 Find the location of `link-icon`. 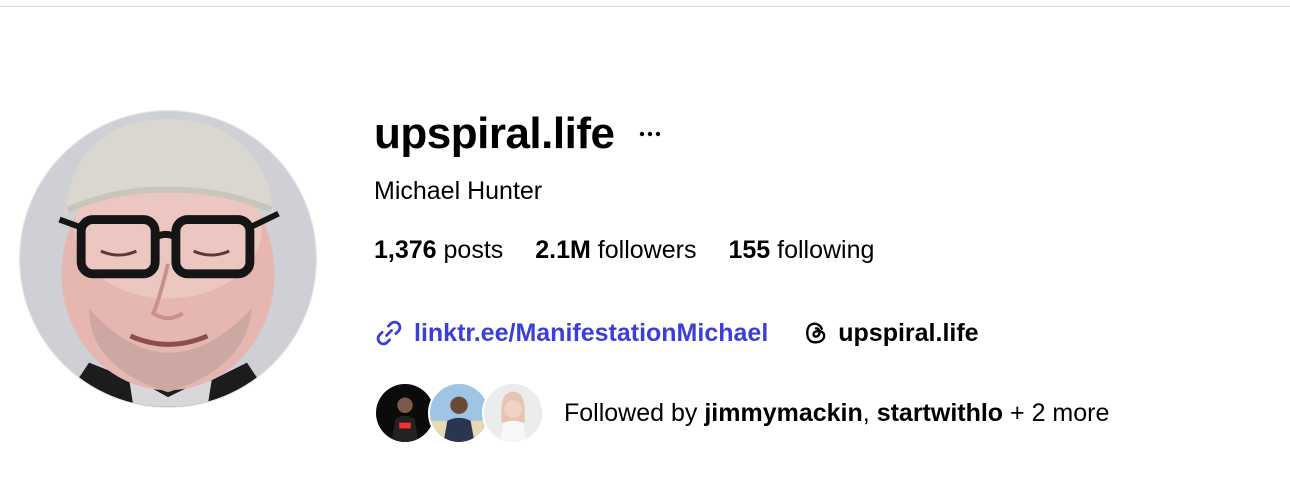

link-icon is located at coordinates (389, 333).